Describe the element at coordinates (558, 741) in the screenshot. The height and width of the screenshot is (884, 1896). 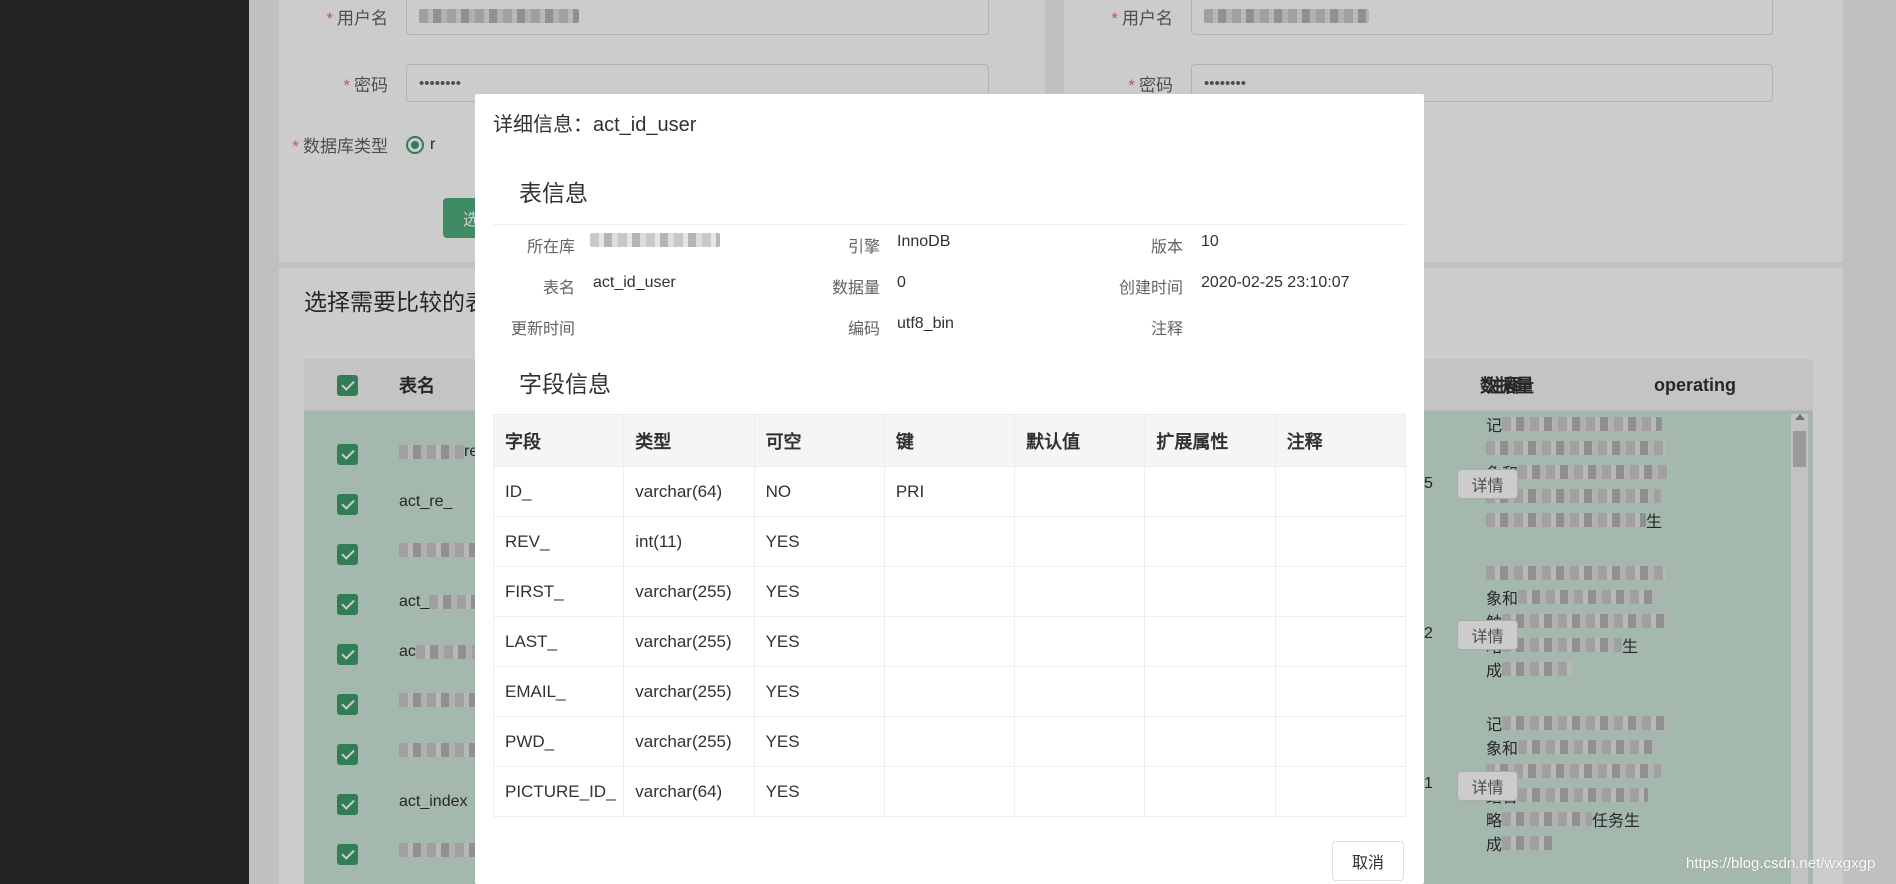
I see `field-cell: PWD_` at that location.